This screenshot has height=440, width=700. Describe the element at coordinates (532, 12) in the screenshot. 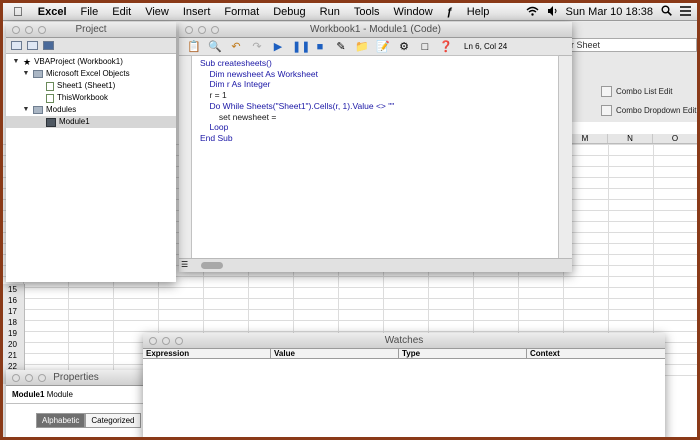

I see `wifi-icon` at that location.